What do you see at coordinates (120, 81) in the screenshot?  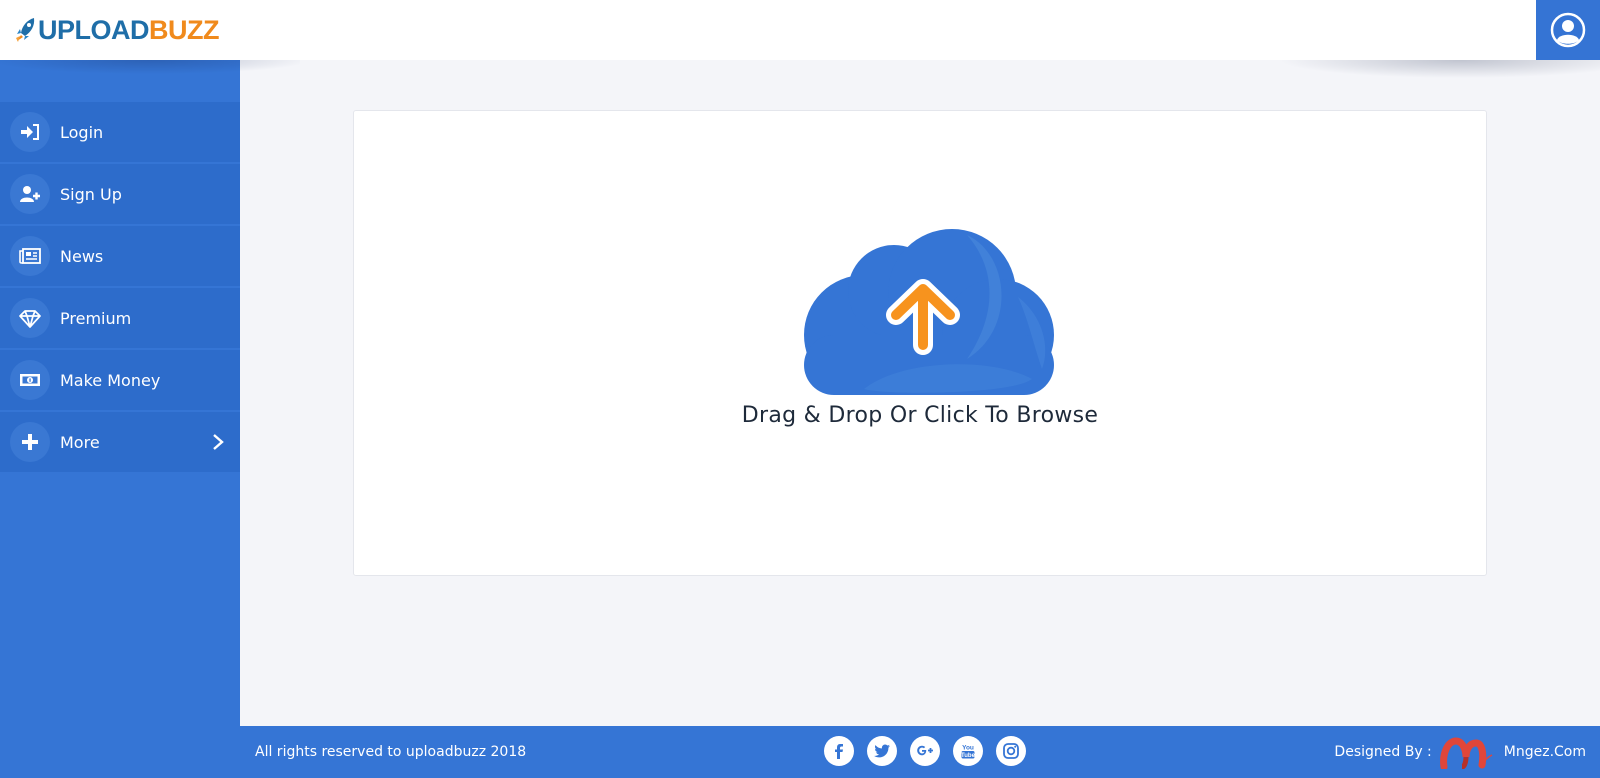 I see `sidebar-top-spacer` at bounding box center [120, 81].